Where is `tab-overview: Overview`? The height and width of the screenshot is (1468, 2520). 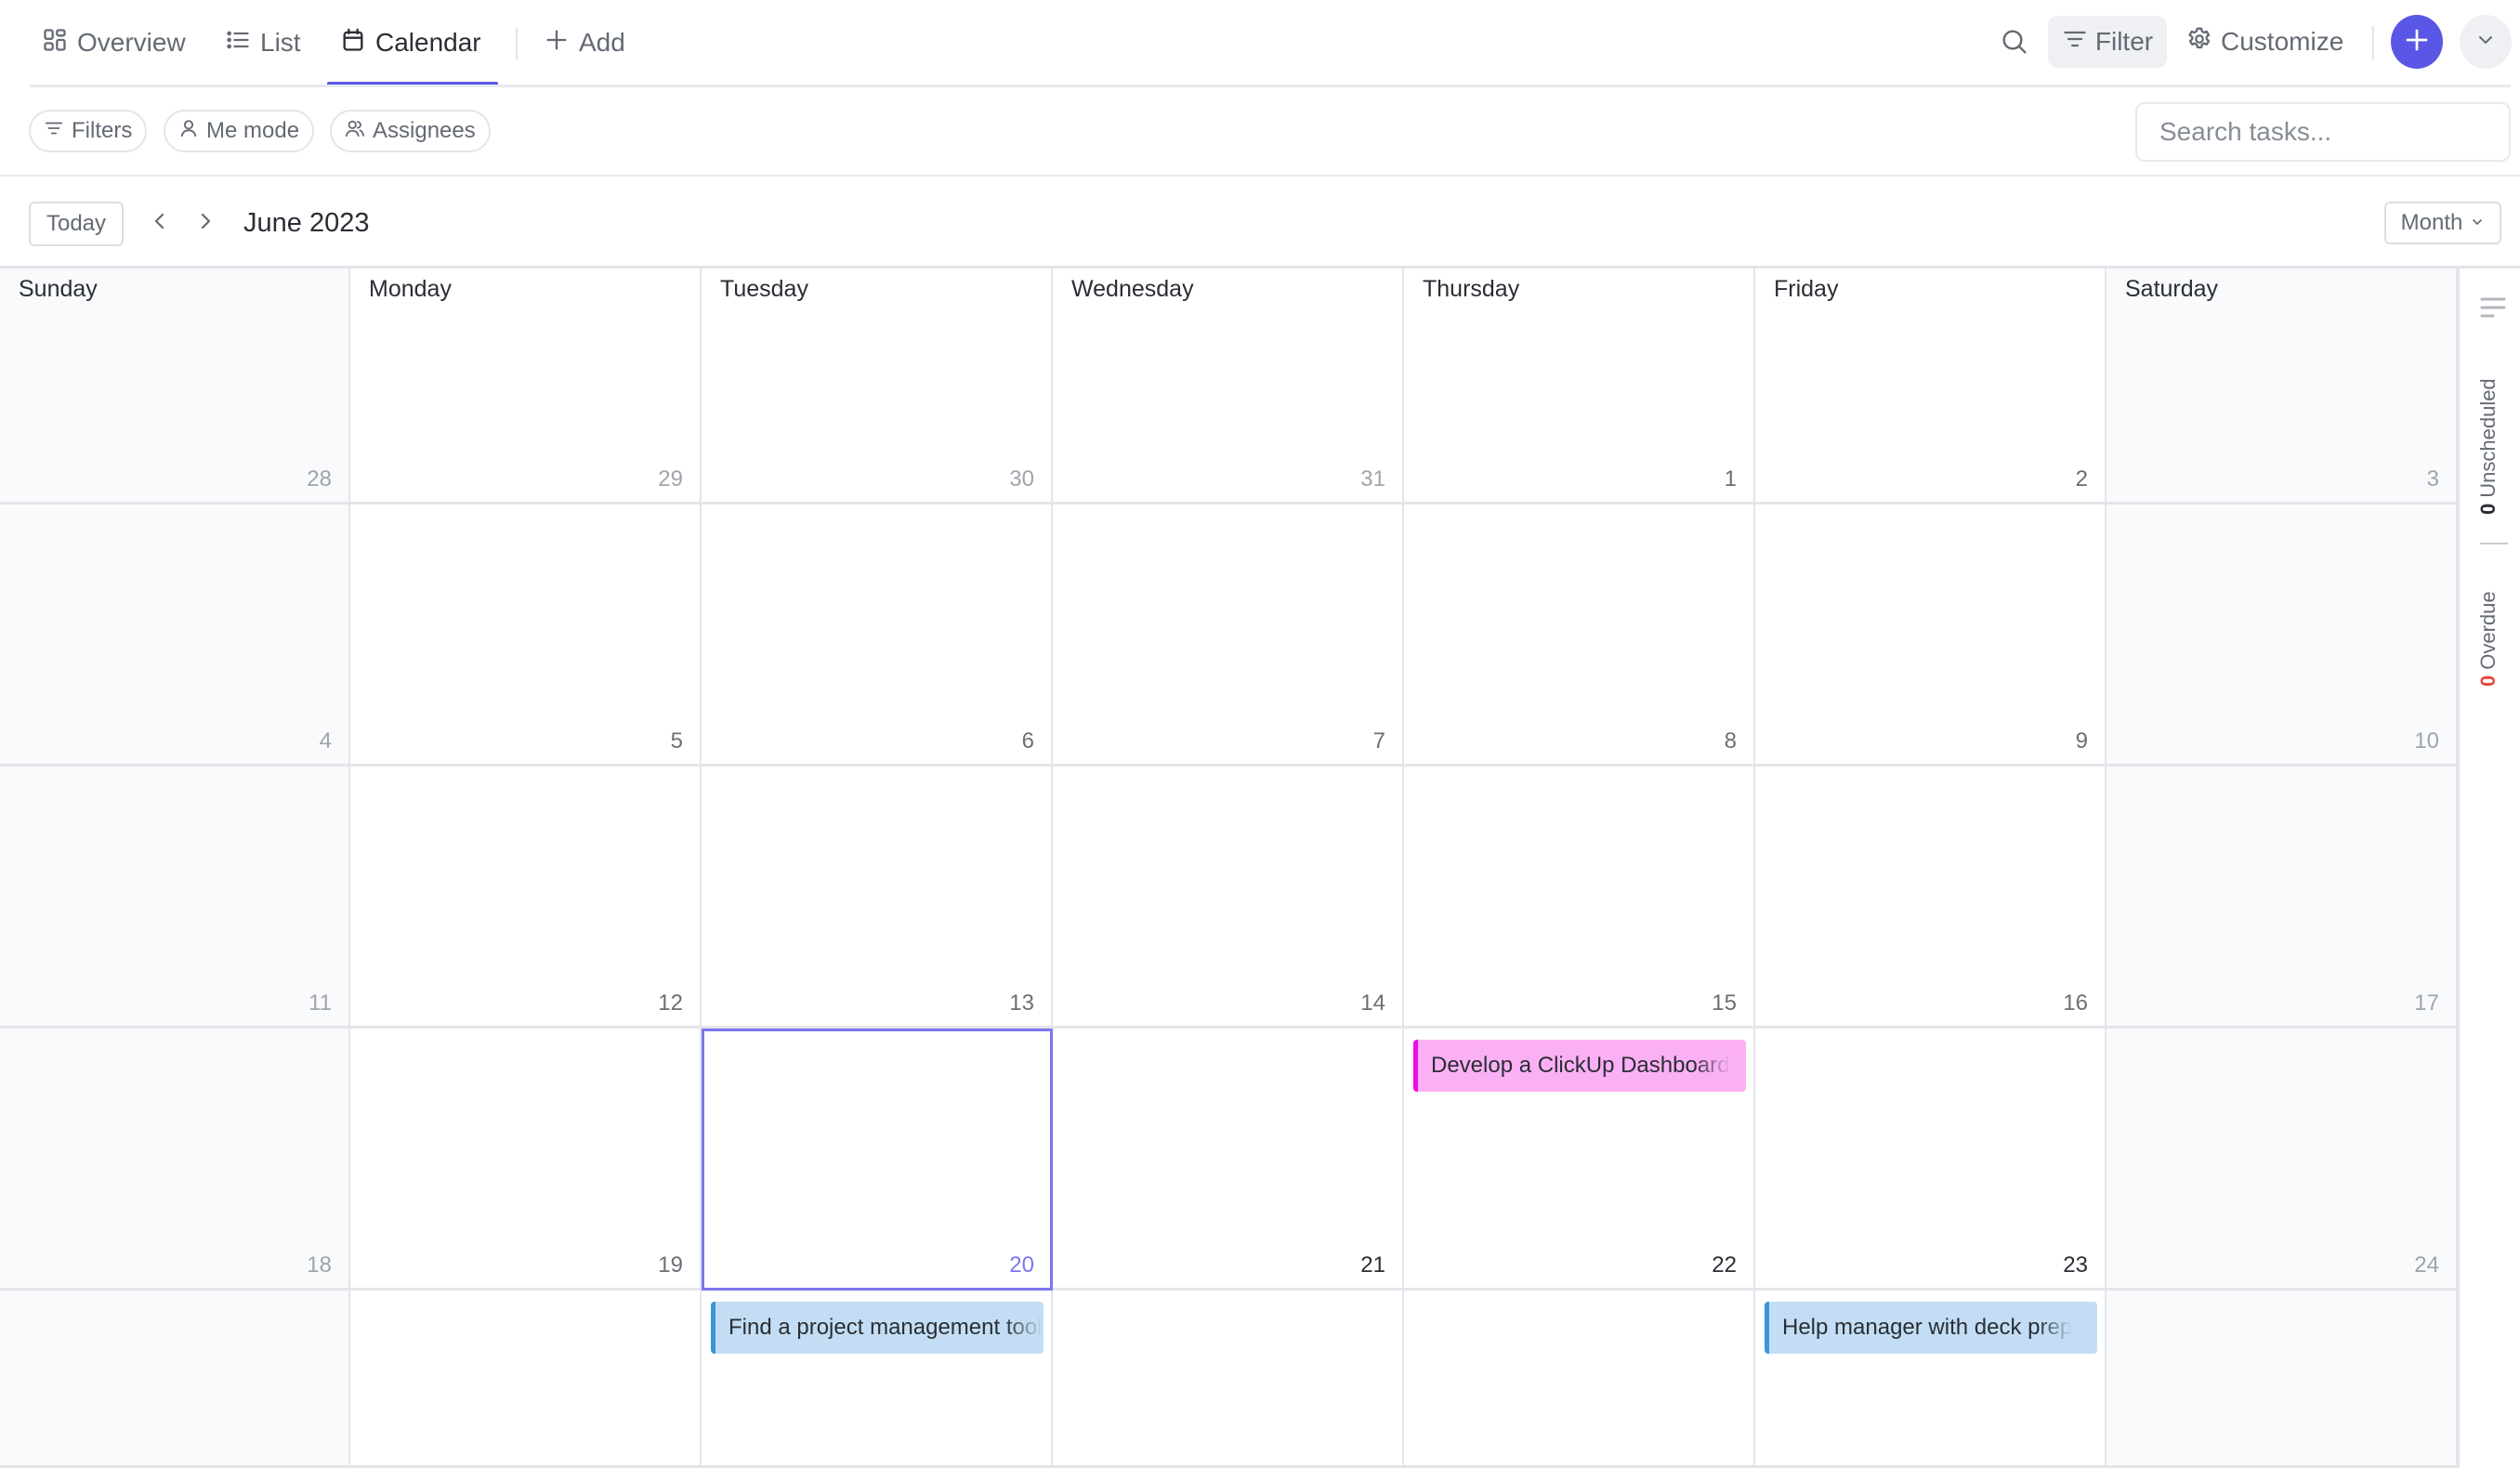
tab-overview: Overview is located at coordinates (114, 42).